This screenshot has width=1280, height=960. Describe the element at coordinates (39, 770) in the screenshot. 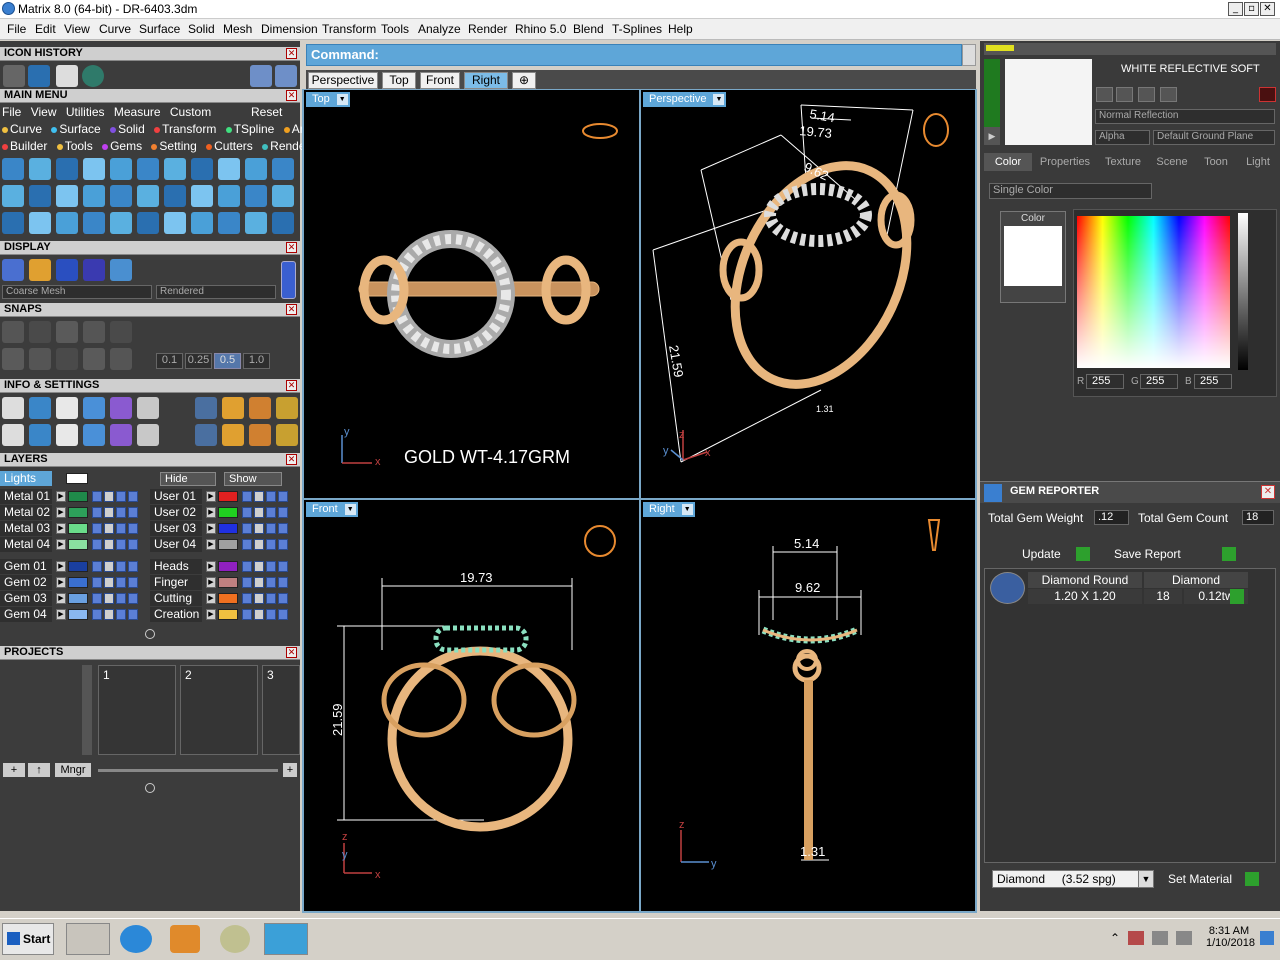

I see `up-button: ↑` at that location.